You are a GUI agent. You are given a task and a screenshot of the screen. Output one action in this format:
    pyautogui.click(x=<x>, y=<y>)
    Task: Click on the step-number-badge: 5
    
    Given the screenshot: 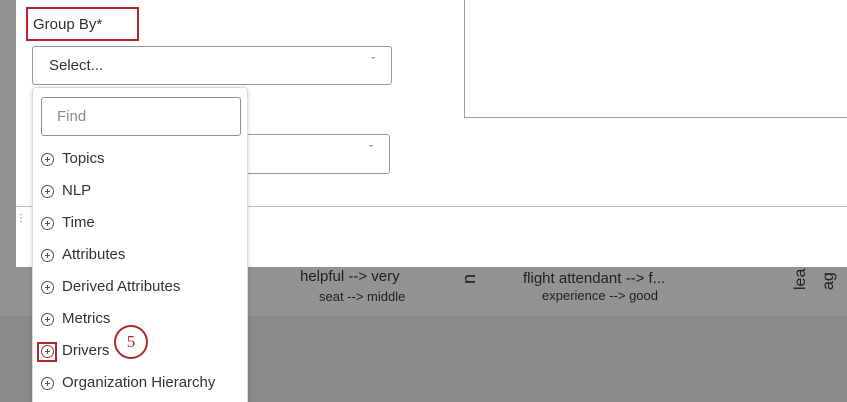 What is the action you would take?
    pyautogui.click(x=131, y=342)
    